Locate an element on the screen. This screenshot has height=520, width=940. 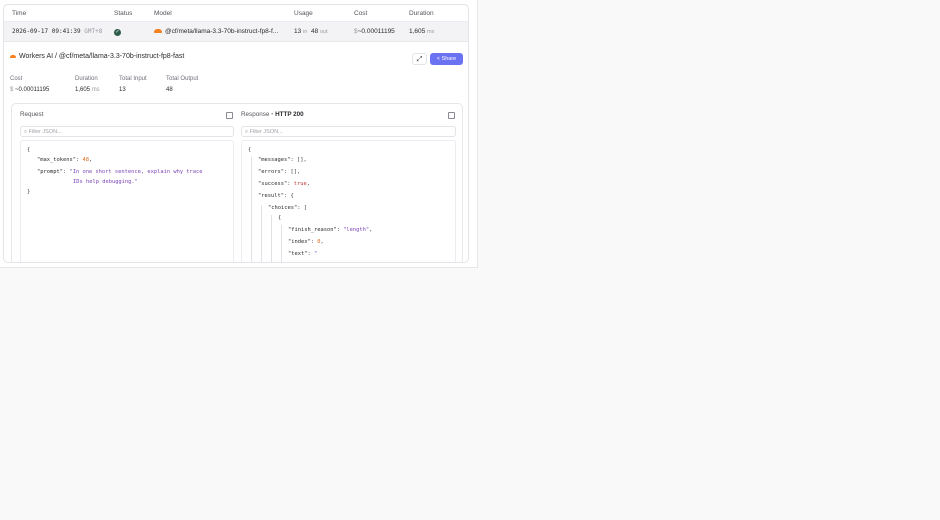
header-time: Time is located at coordinates (59, 13).